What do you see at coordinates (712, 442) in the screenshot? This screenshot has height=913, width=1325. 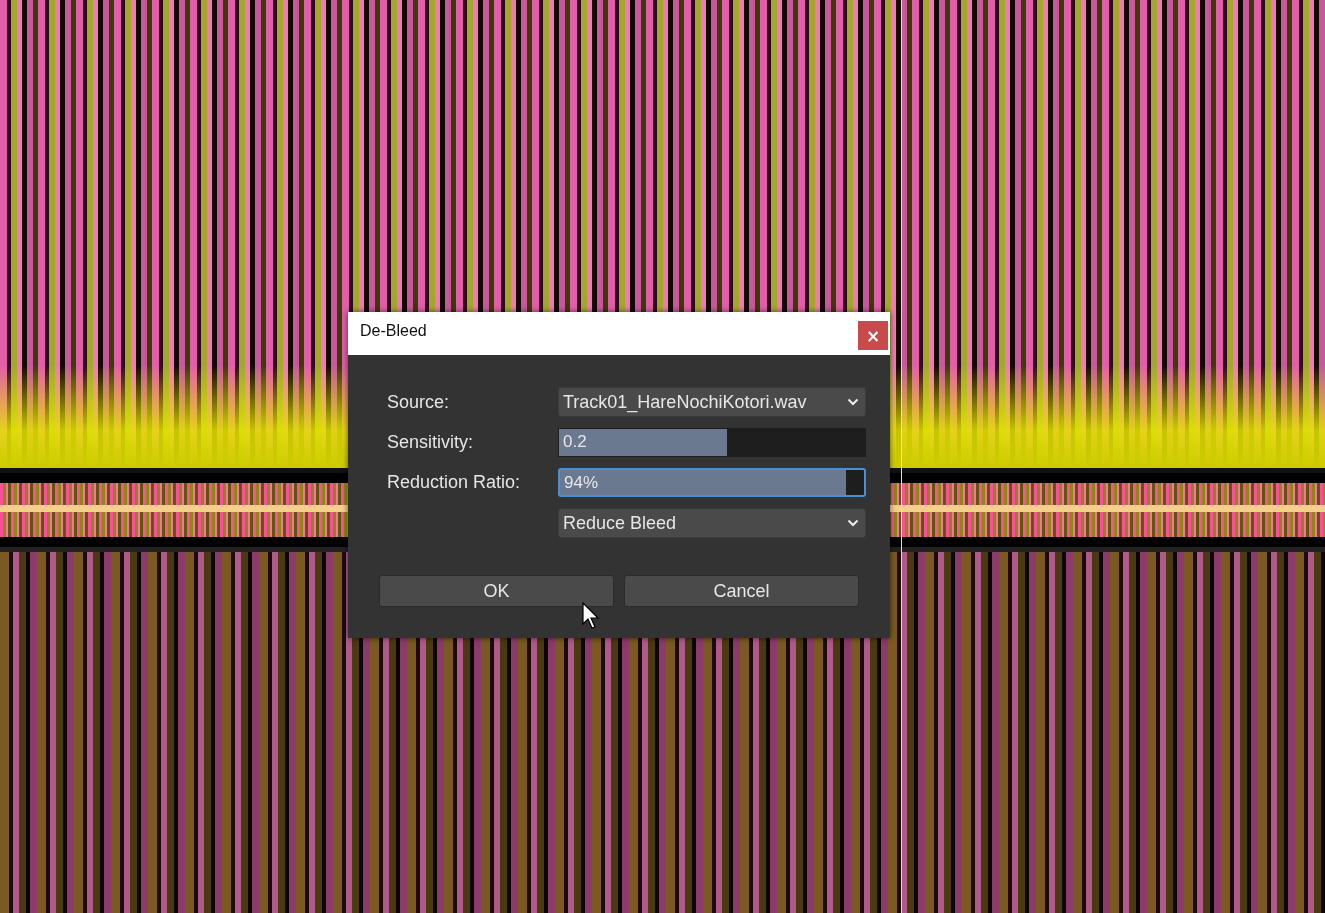 I see `slider-track: 0.2` at bounding box center [712, 442].